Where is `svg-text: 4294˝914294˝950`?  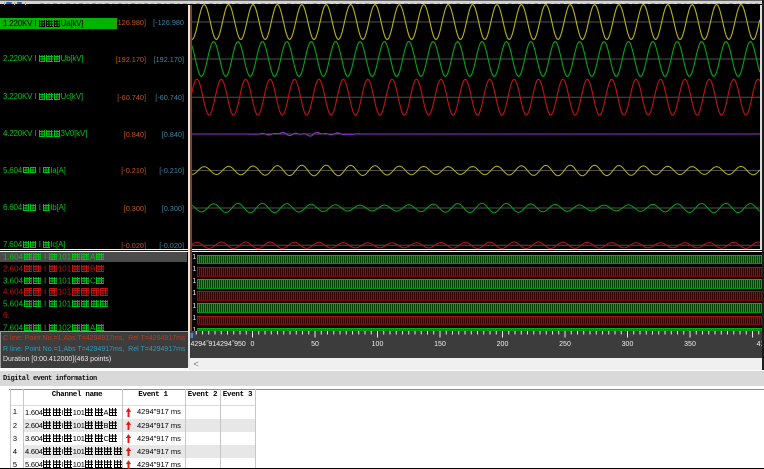 svg-text: 4294˝914294˝950 is located at coordinates (217, 344).